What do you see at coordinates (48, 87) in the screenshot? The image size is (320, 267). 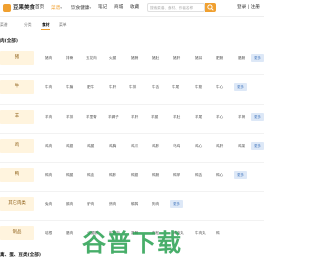 I see `ingredient-item: 牛肉` at bounding box center [48, 87].